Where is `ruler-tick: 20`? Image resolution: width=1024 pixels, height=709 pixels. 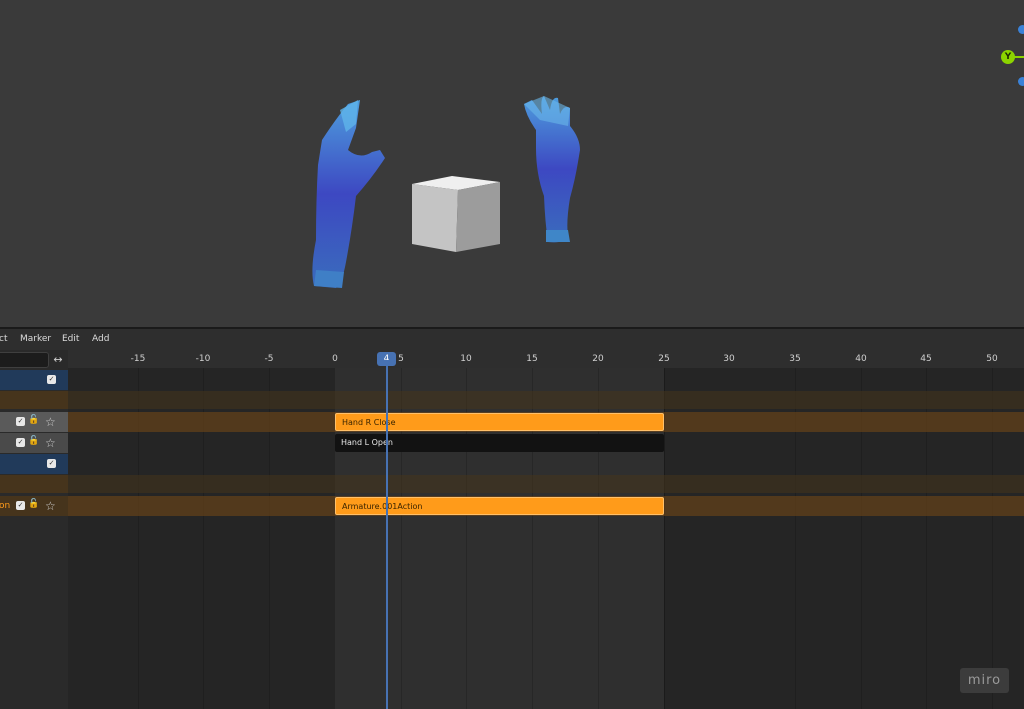 ruler-tick: 20 is located at coordinates (598, 359).